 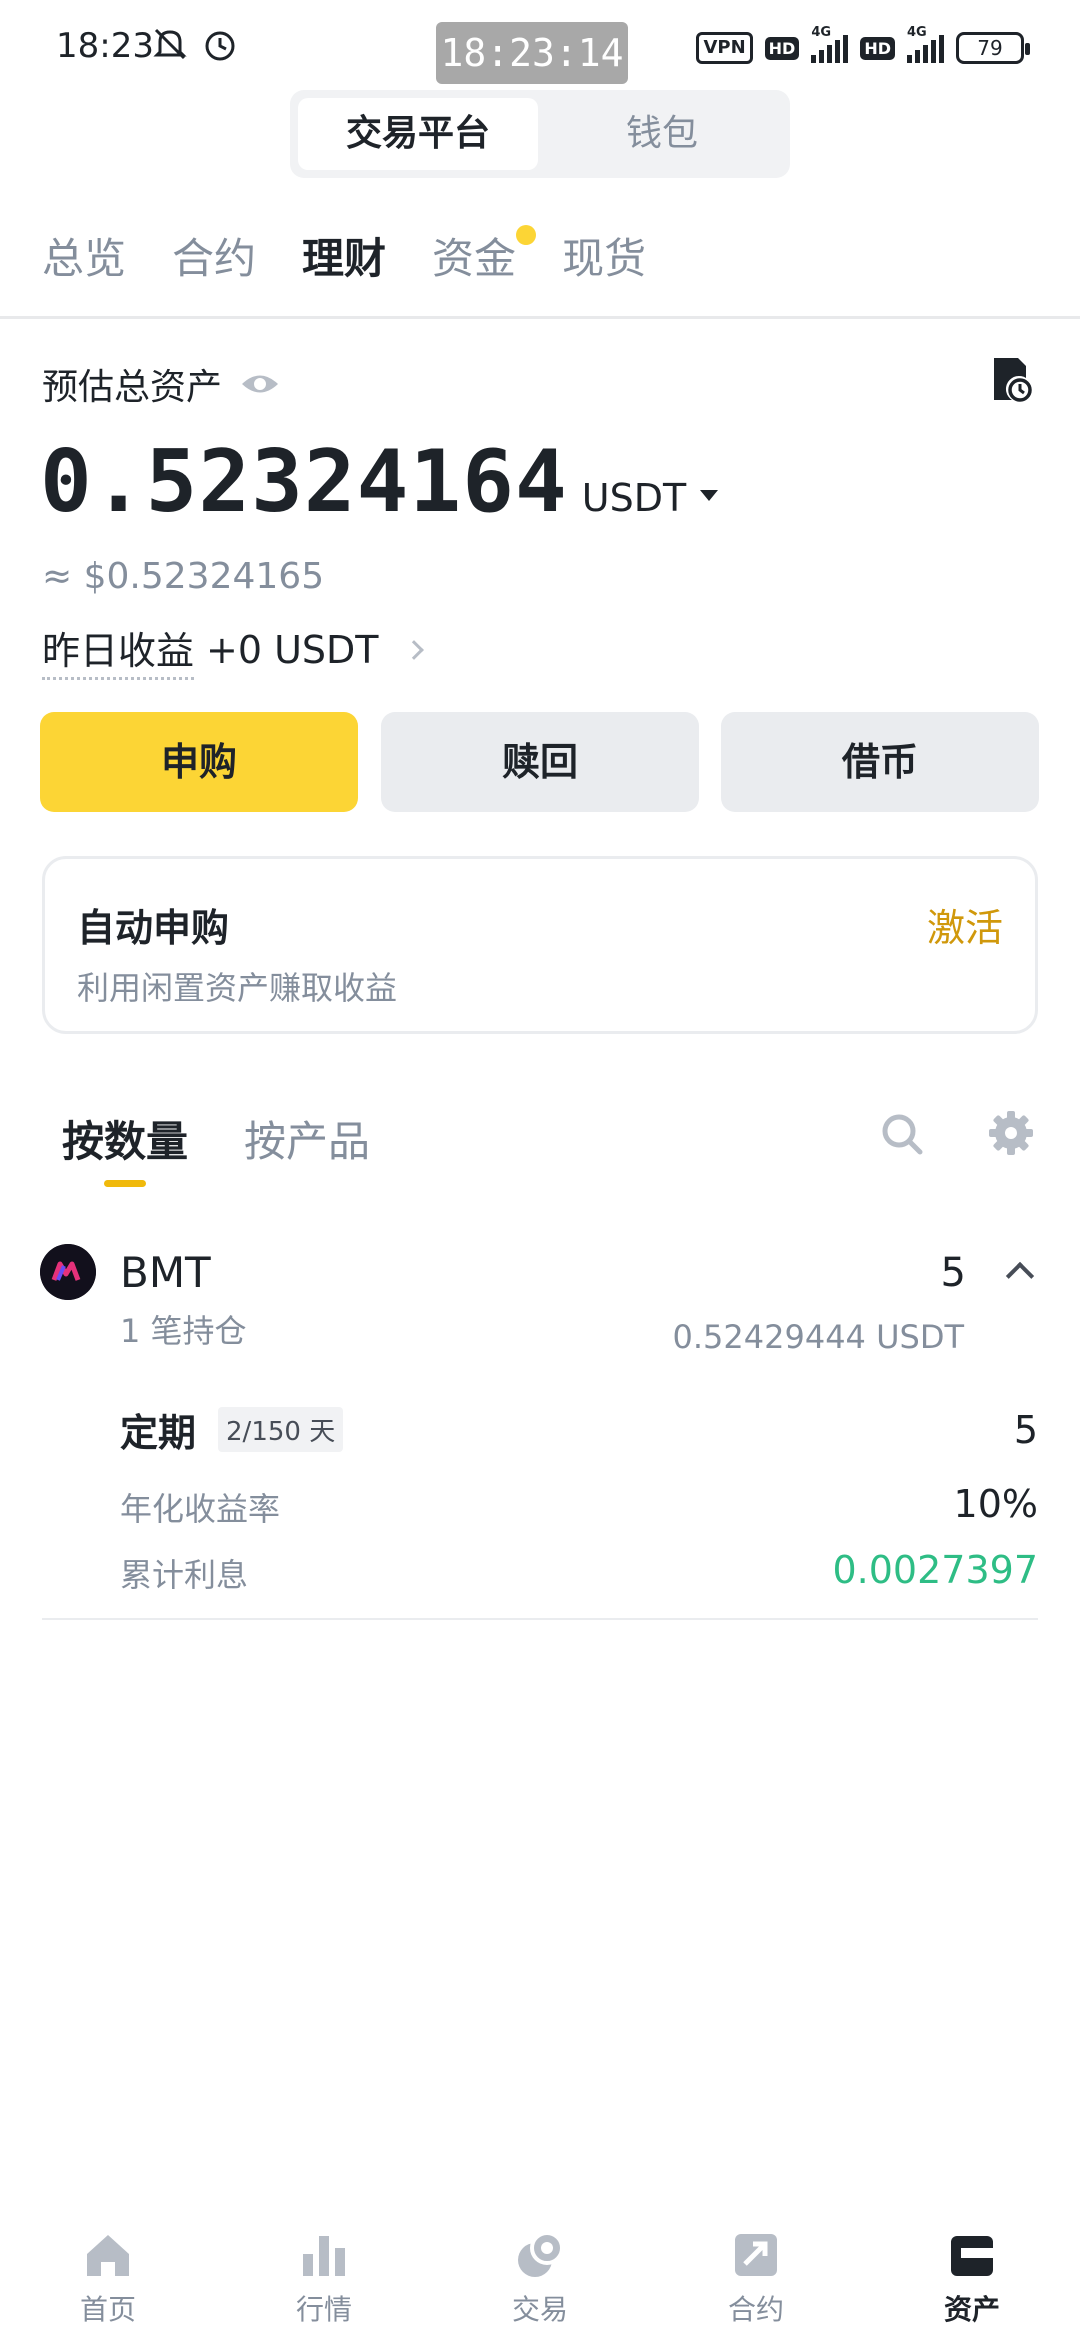 I want to click on nav-assets: 资产, so click(x=972, y=2275).